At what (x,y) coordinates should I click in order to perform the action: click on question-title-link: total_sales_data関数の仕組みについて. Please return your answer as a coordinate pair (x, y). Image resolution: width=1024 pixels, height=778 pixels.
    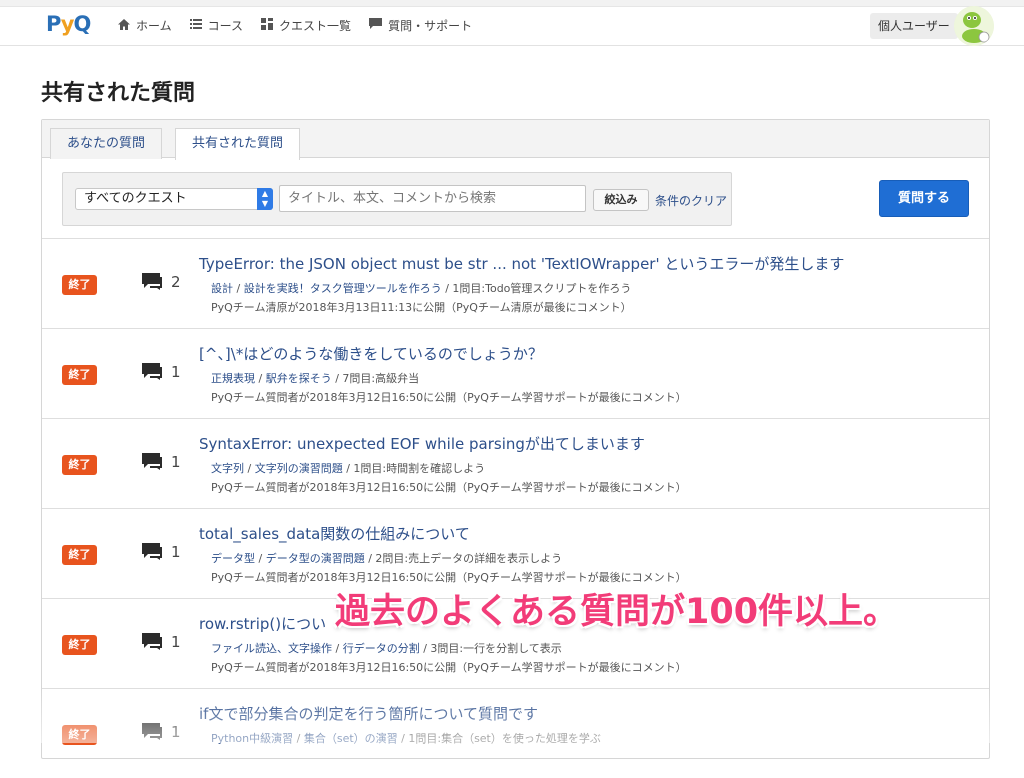
    Looking at the image, I should click on (334, 533).